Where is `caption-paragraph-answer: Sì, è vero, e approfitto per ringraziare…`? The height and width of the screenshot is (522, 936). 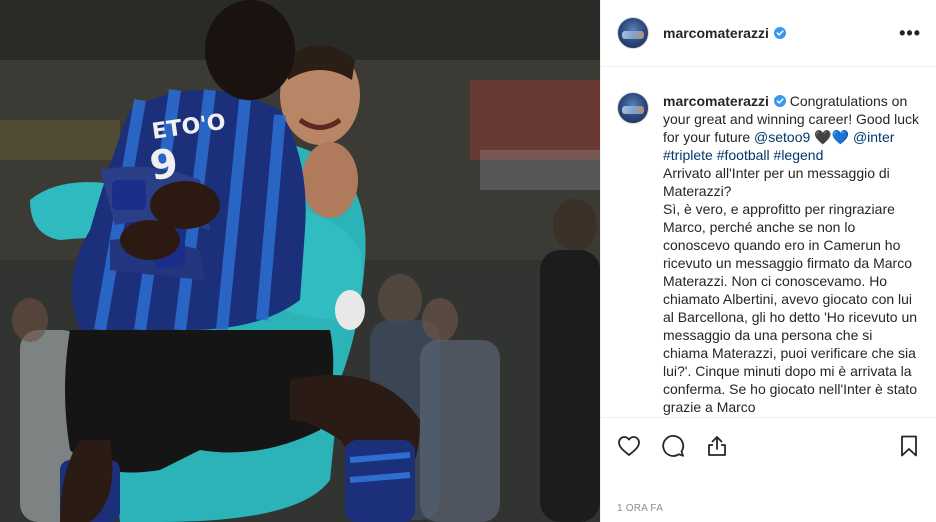 caption-paragraph-answer: Sì, è vero, e approfitto per ringraziare… is located at coordinates (790, 308).